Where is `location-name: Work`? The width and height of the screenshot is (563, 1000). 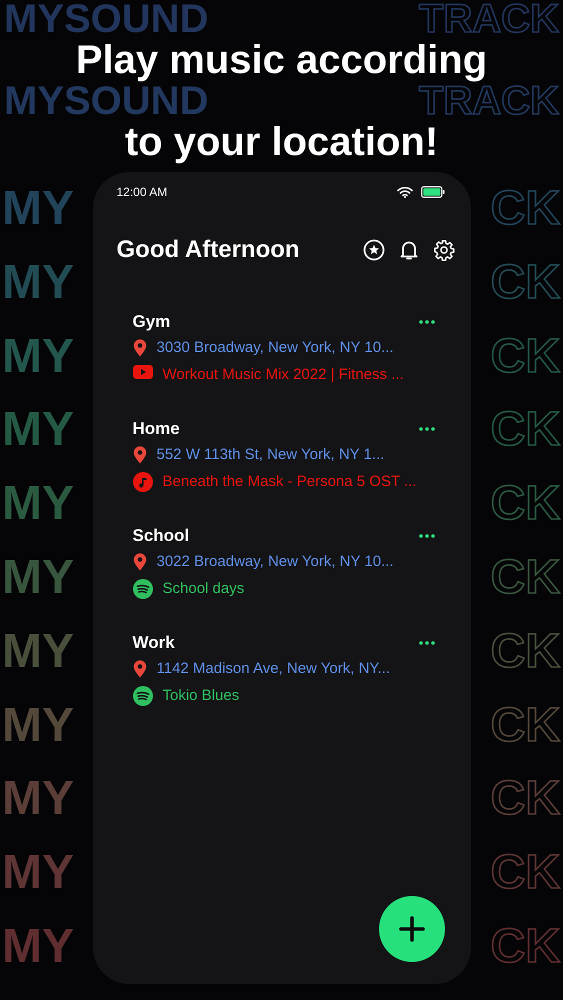 location-name: Work is located at coordinates (153, 643).